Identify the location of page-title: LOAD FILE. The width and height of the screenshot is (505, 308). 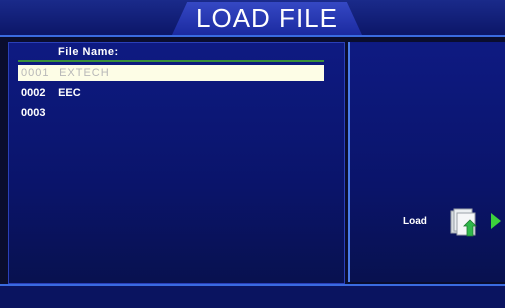
(267, 18).